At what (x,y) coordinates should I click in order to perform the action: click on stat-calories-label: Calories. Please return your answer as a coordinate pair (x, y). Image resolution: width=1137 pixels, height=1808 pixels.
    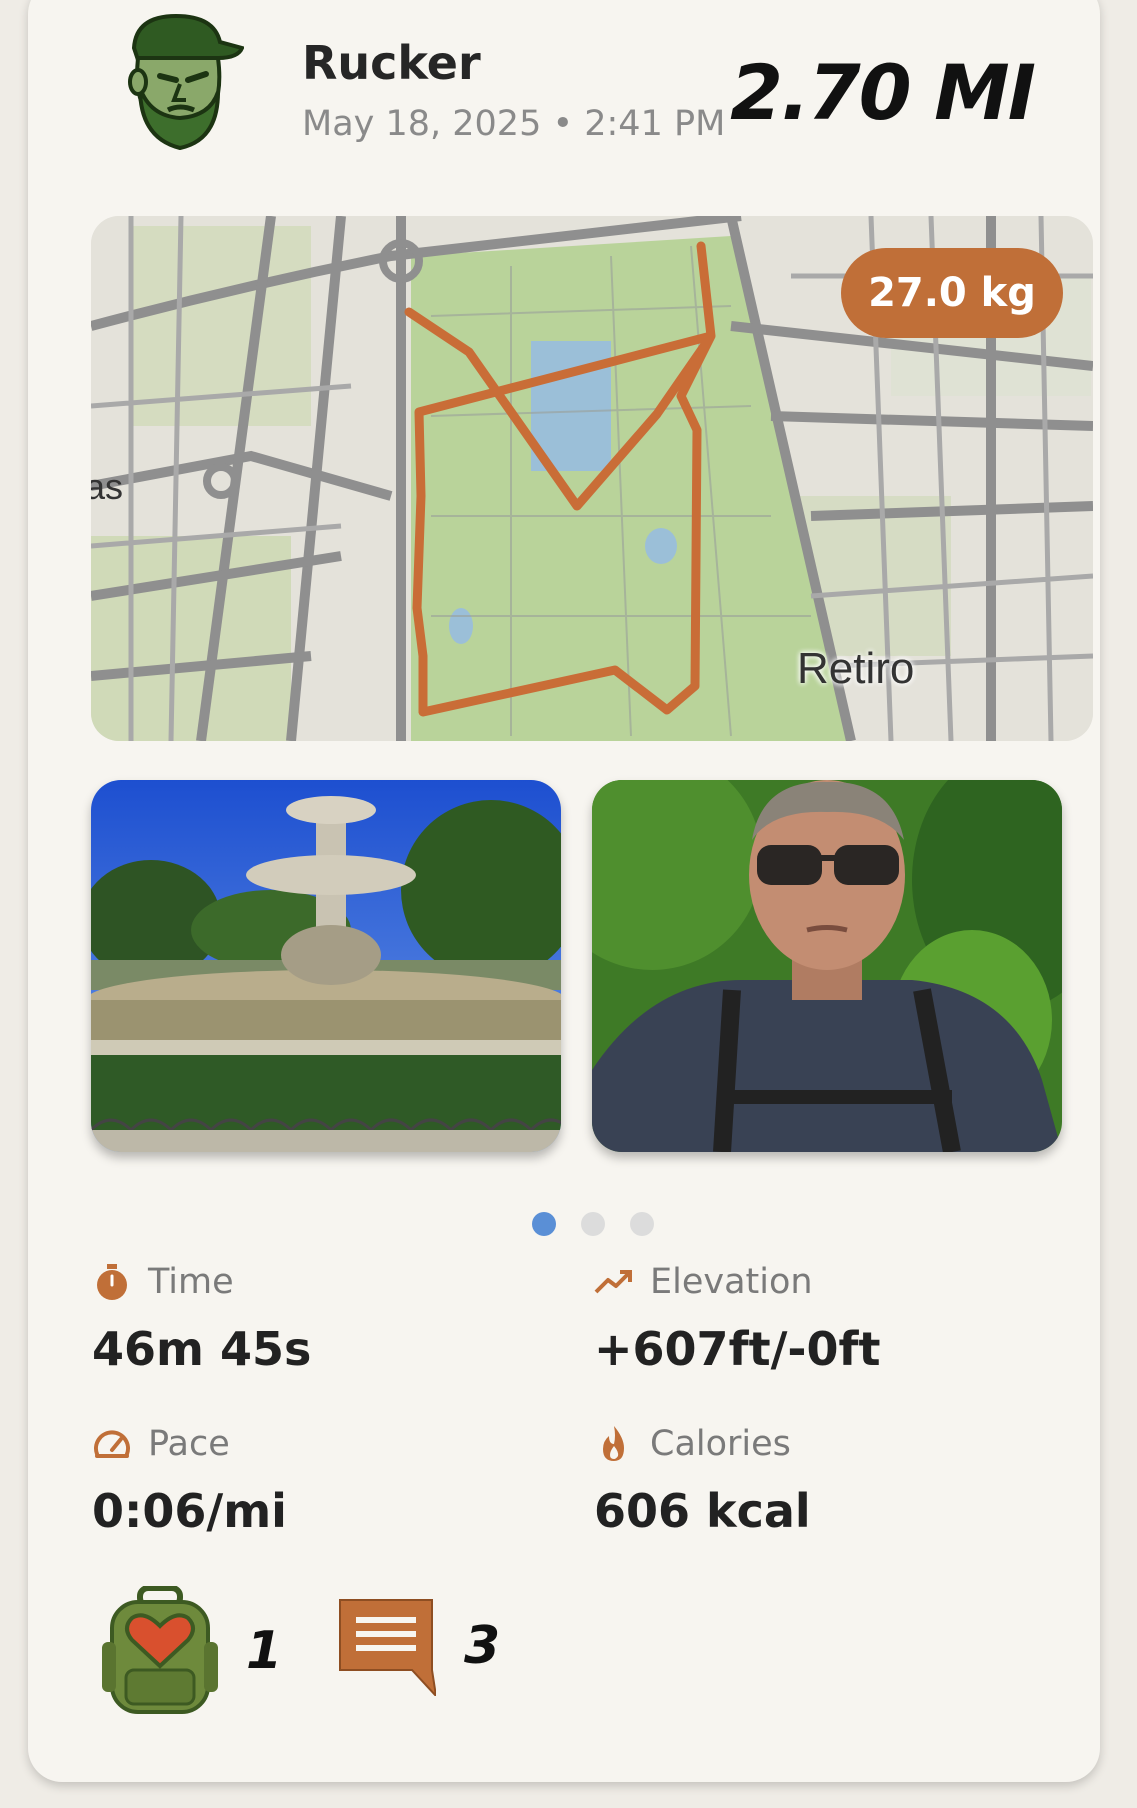
    Looking at the image, I should click on (720, 1444).